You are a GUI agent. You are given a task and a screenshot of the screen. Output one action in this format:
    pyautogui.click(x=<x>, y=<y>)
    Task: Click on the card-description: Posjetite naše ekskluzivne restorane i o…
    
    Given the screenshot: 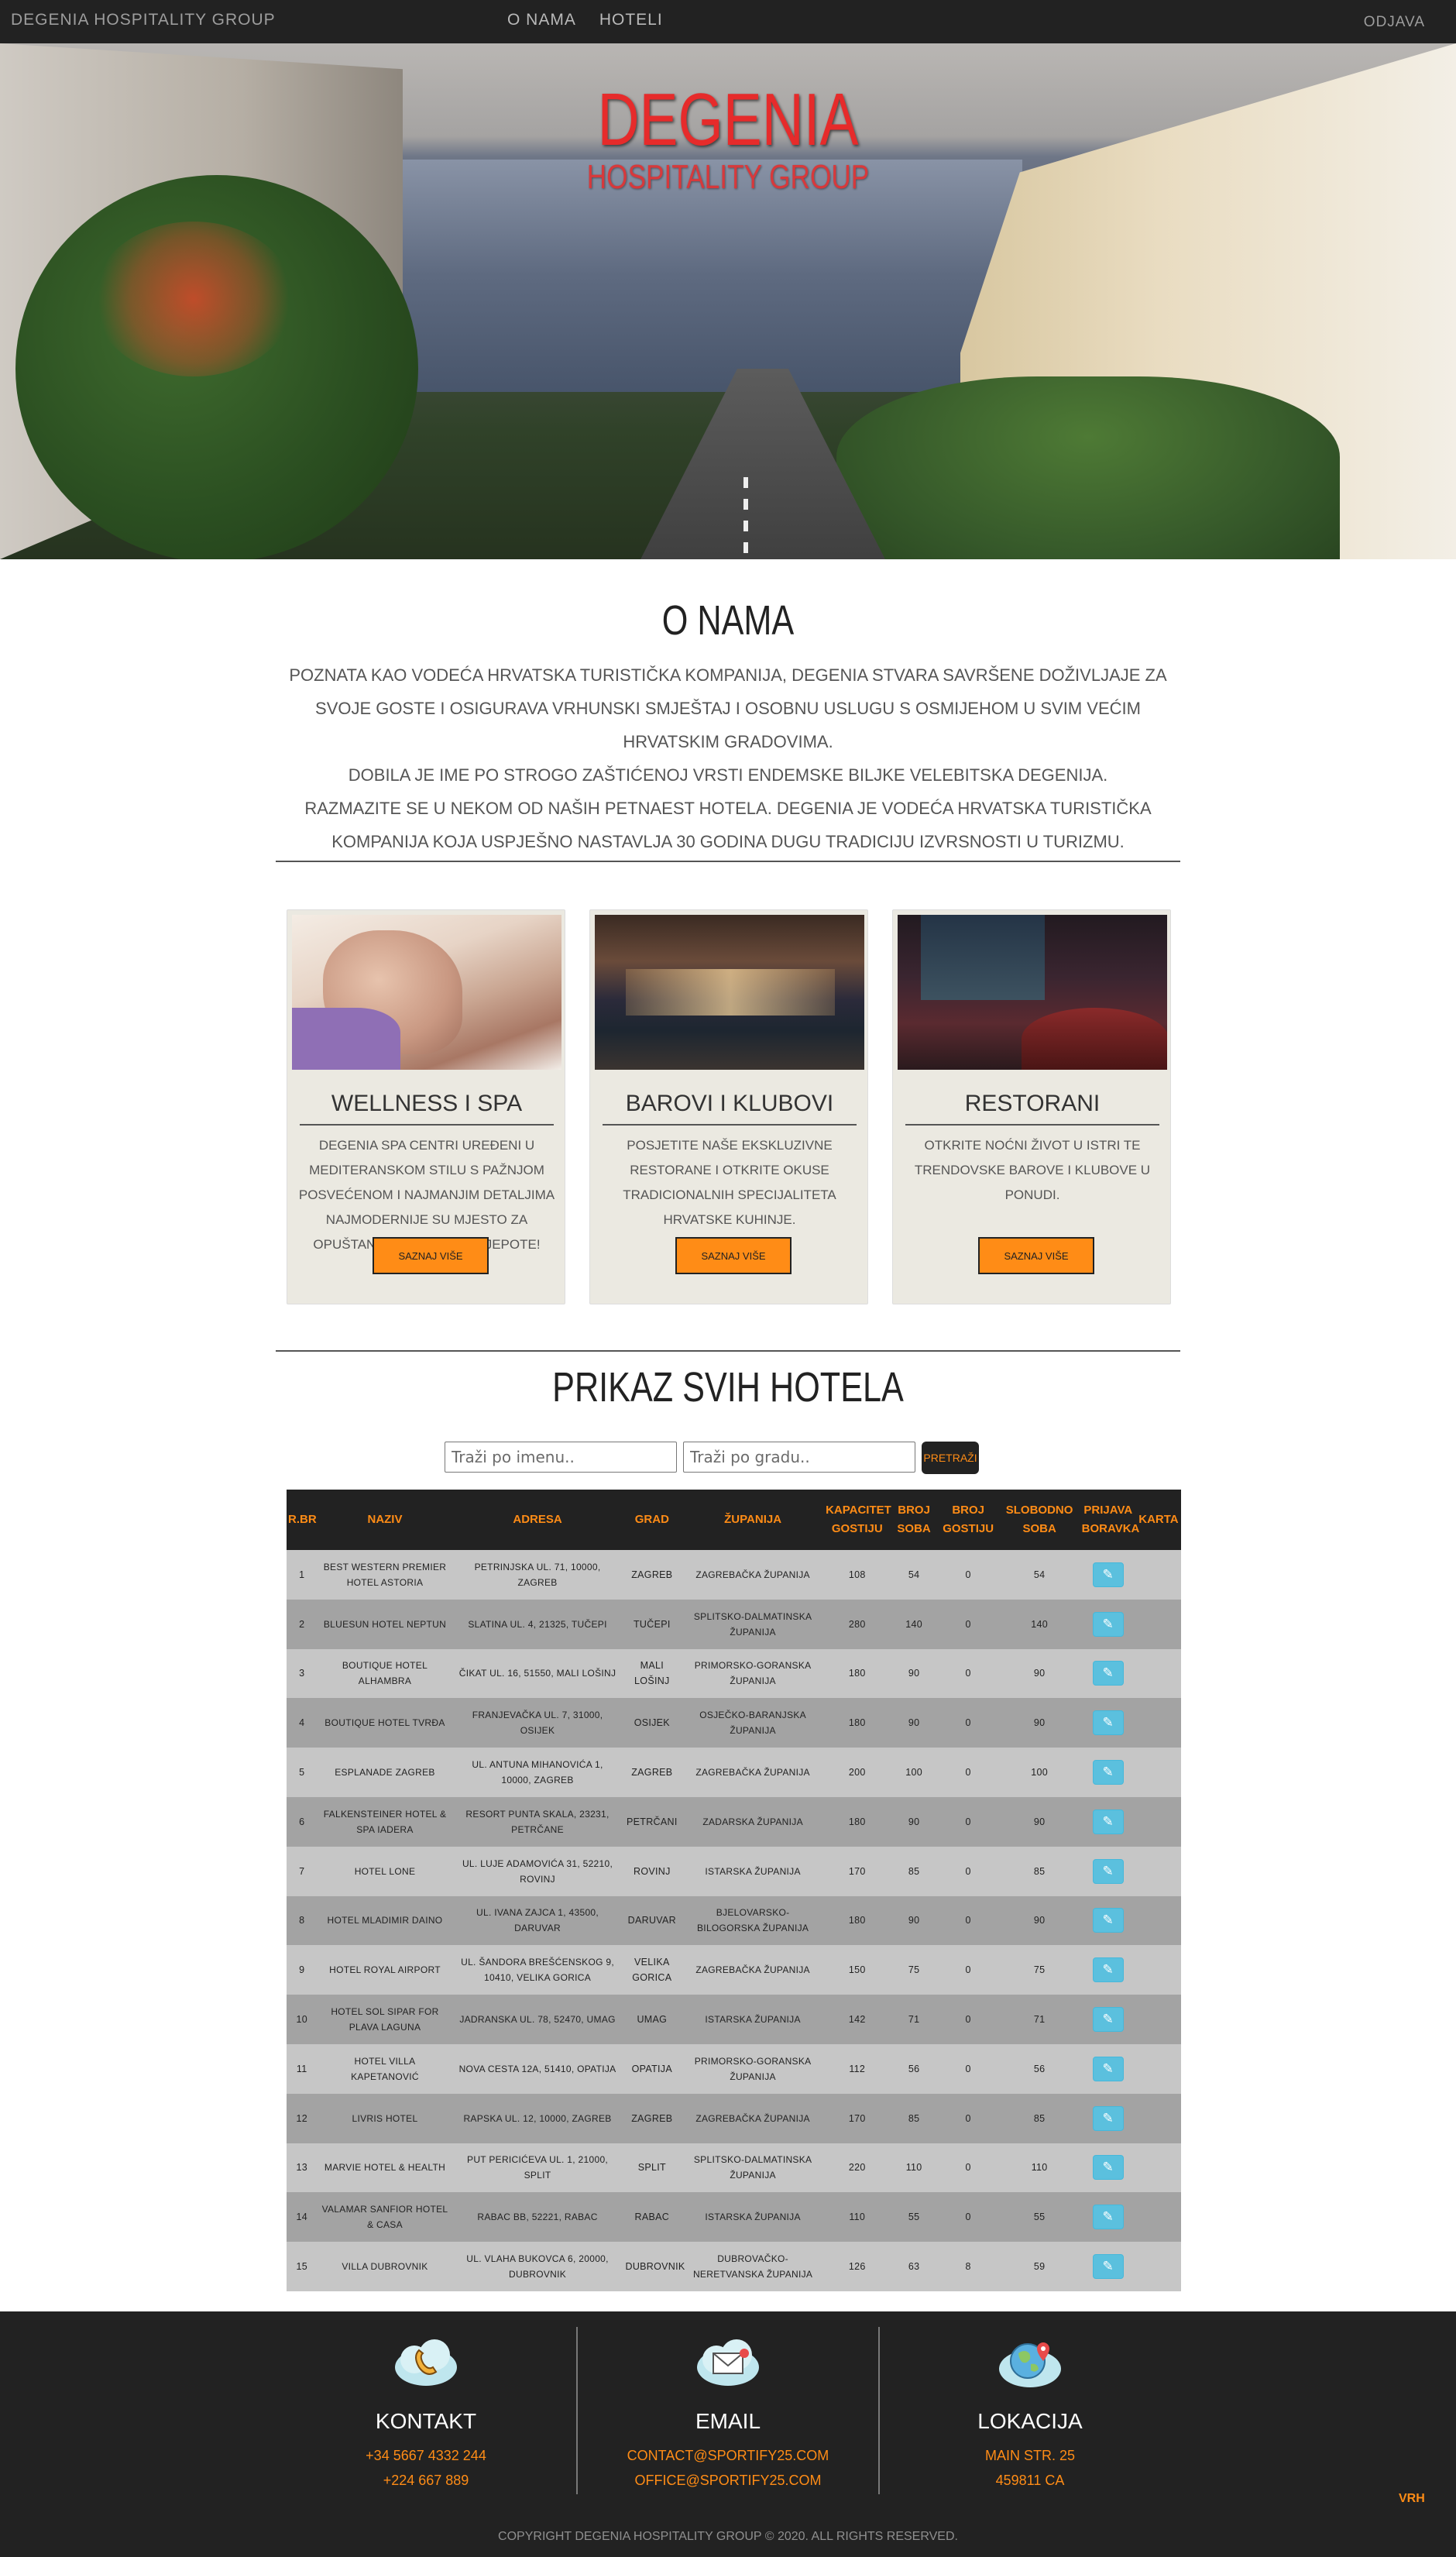 What is the action you would take?
    pyautogui.click(x=729, y=1182)
    